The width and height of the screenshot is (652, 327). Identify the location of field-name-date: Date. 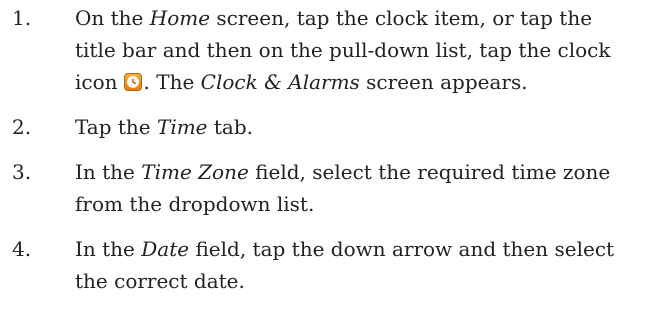
(165, 249).